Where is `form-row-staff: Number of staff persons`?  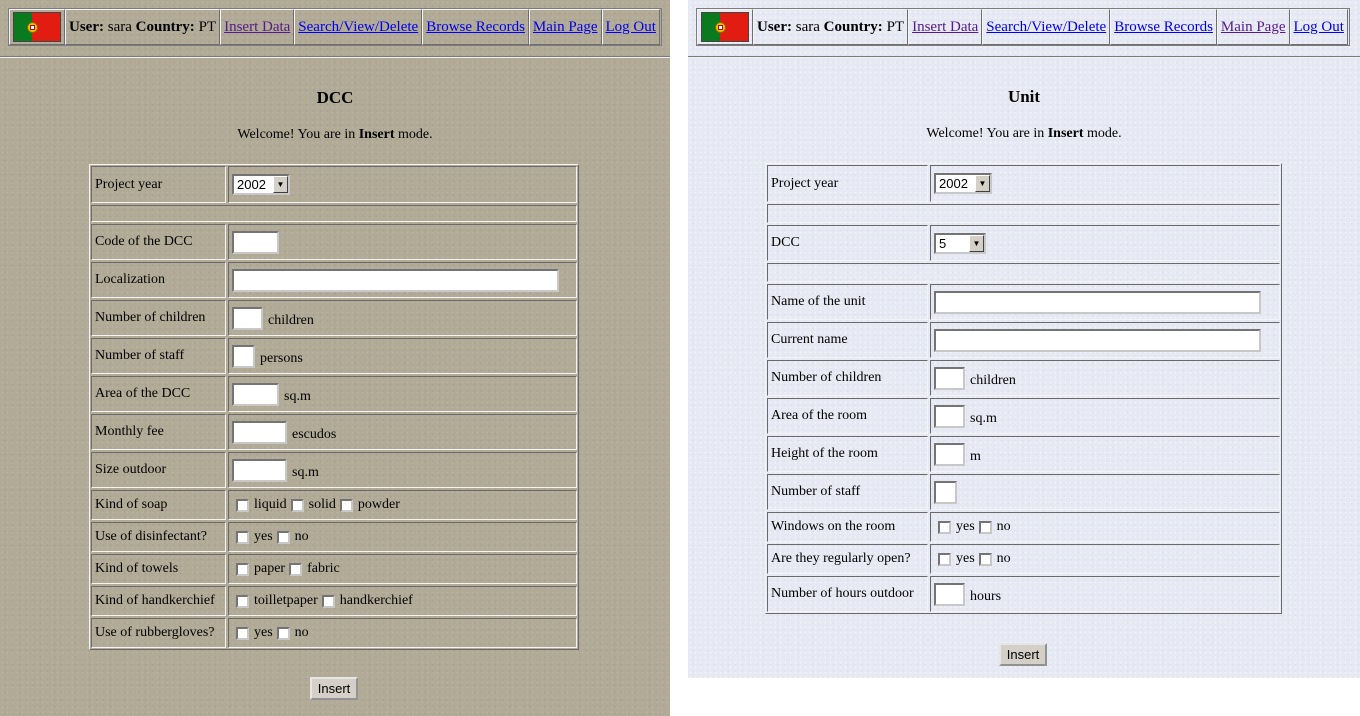 form-row-staff: Number of staff persons is located at coordinates (334, 356).